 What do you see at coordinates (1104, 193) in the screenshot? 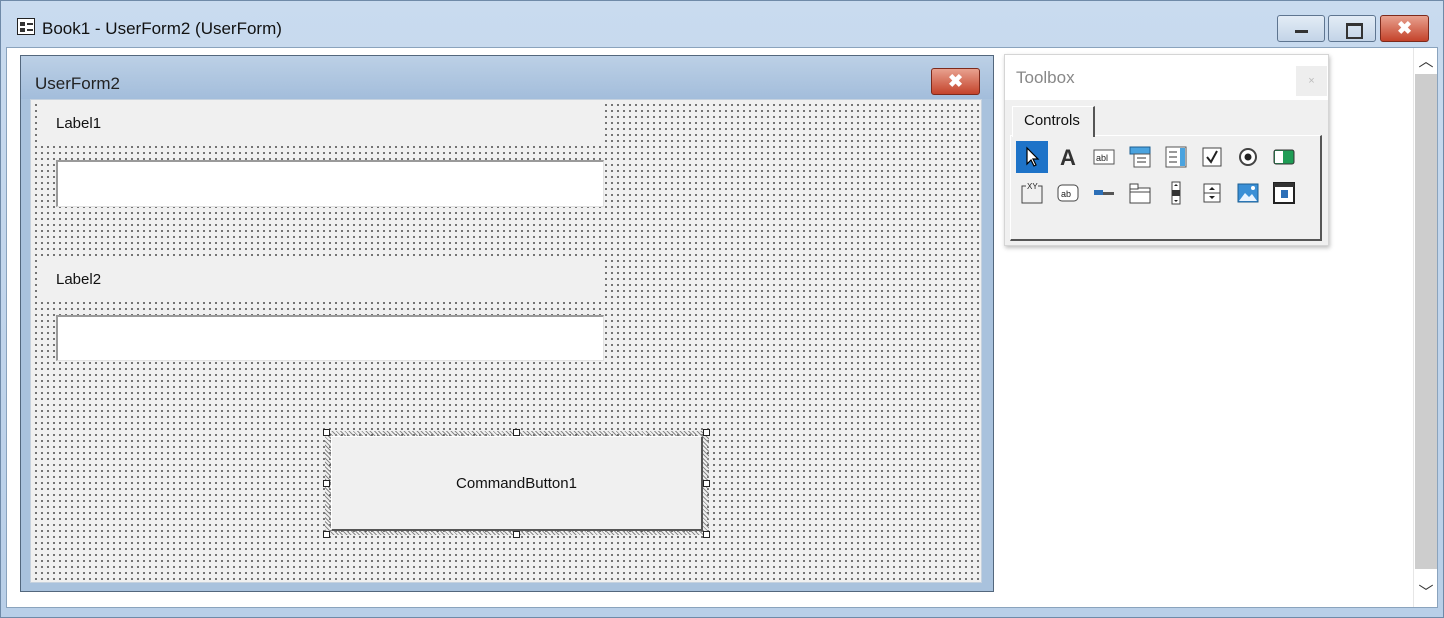
I see `tabstrip-icon` at bounding box center [1104, 193].